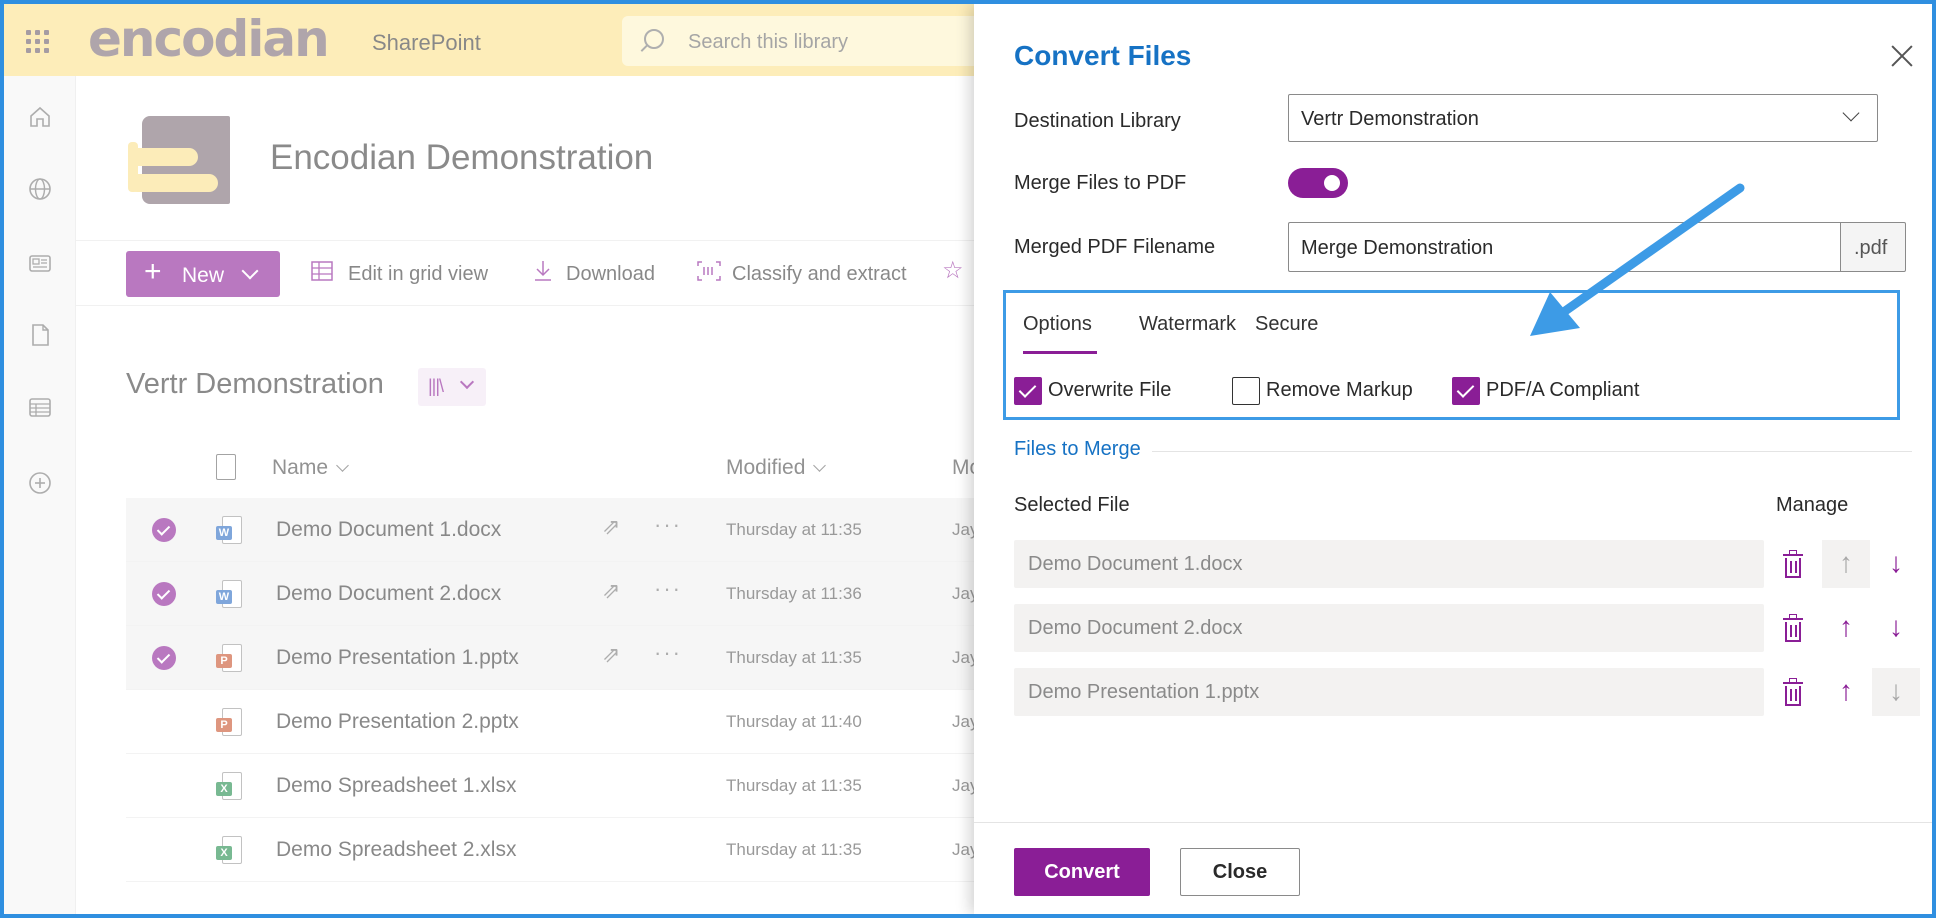 This screenshot has width=1936, height=918. I want to click on selected-file-name: Demo Presentation 1.pptx, so click(1144, 692).